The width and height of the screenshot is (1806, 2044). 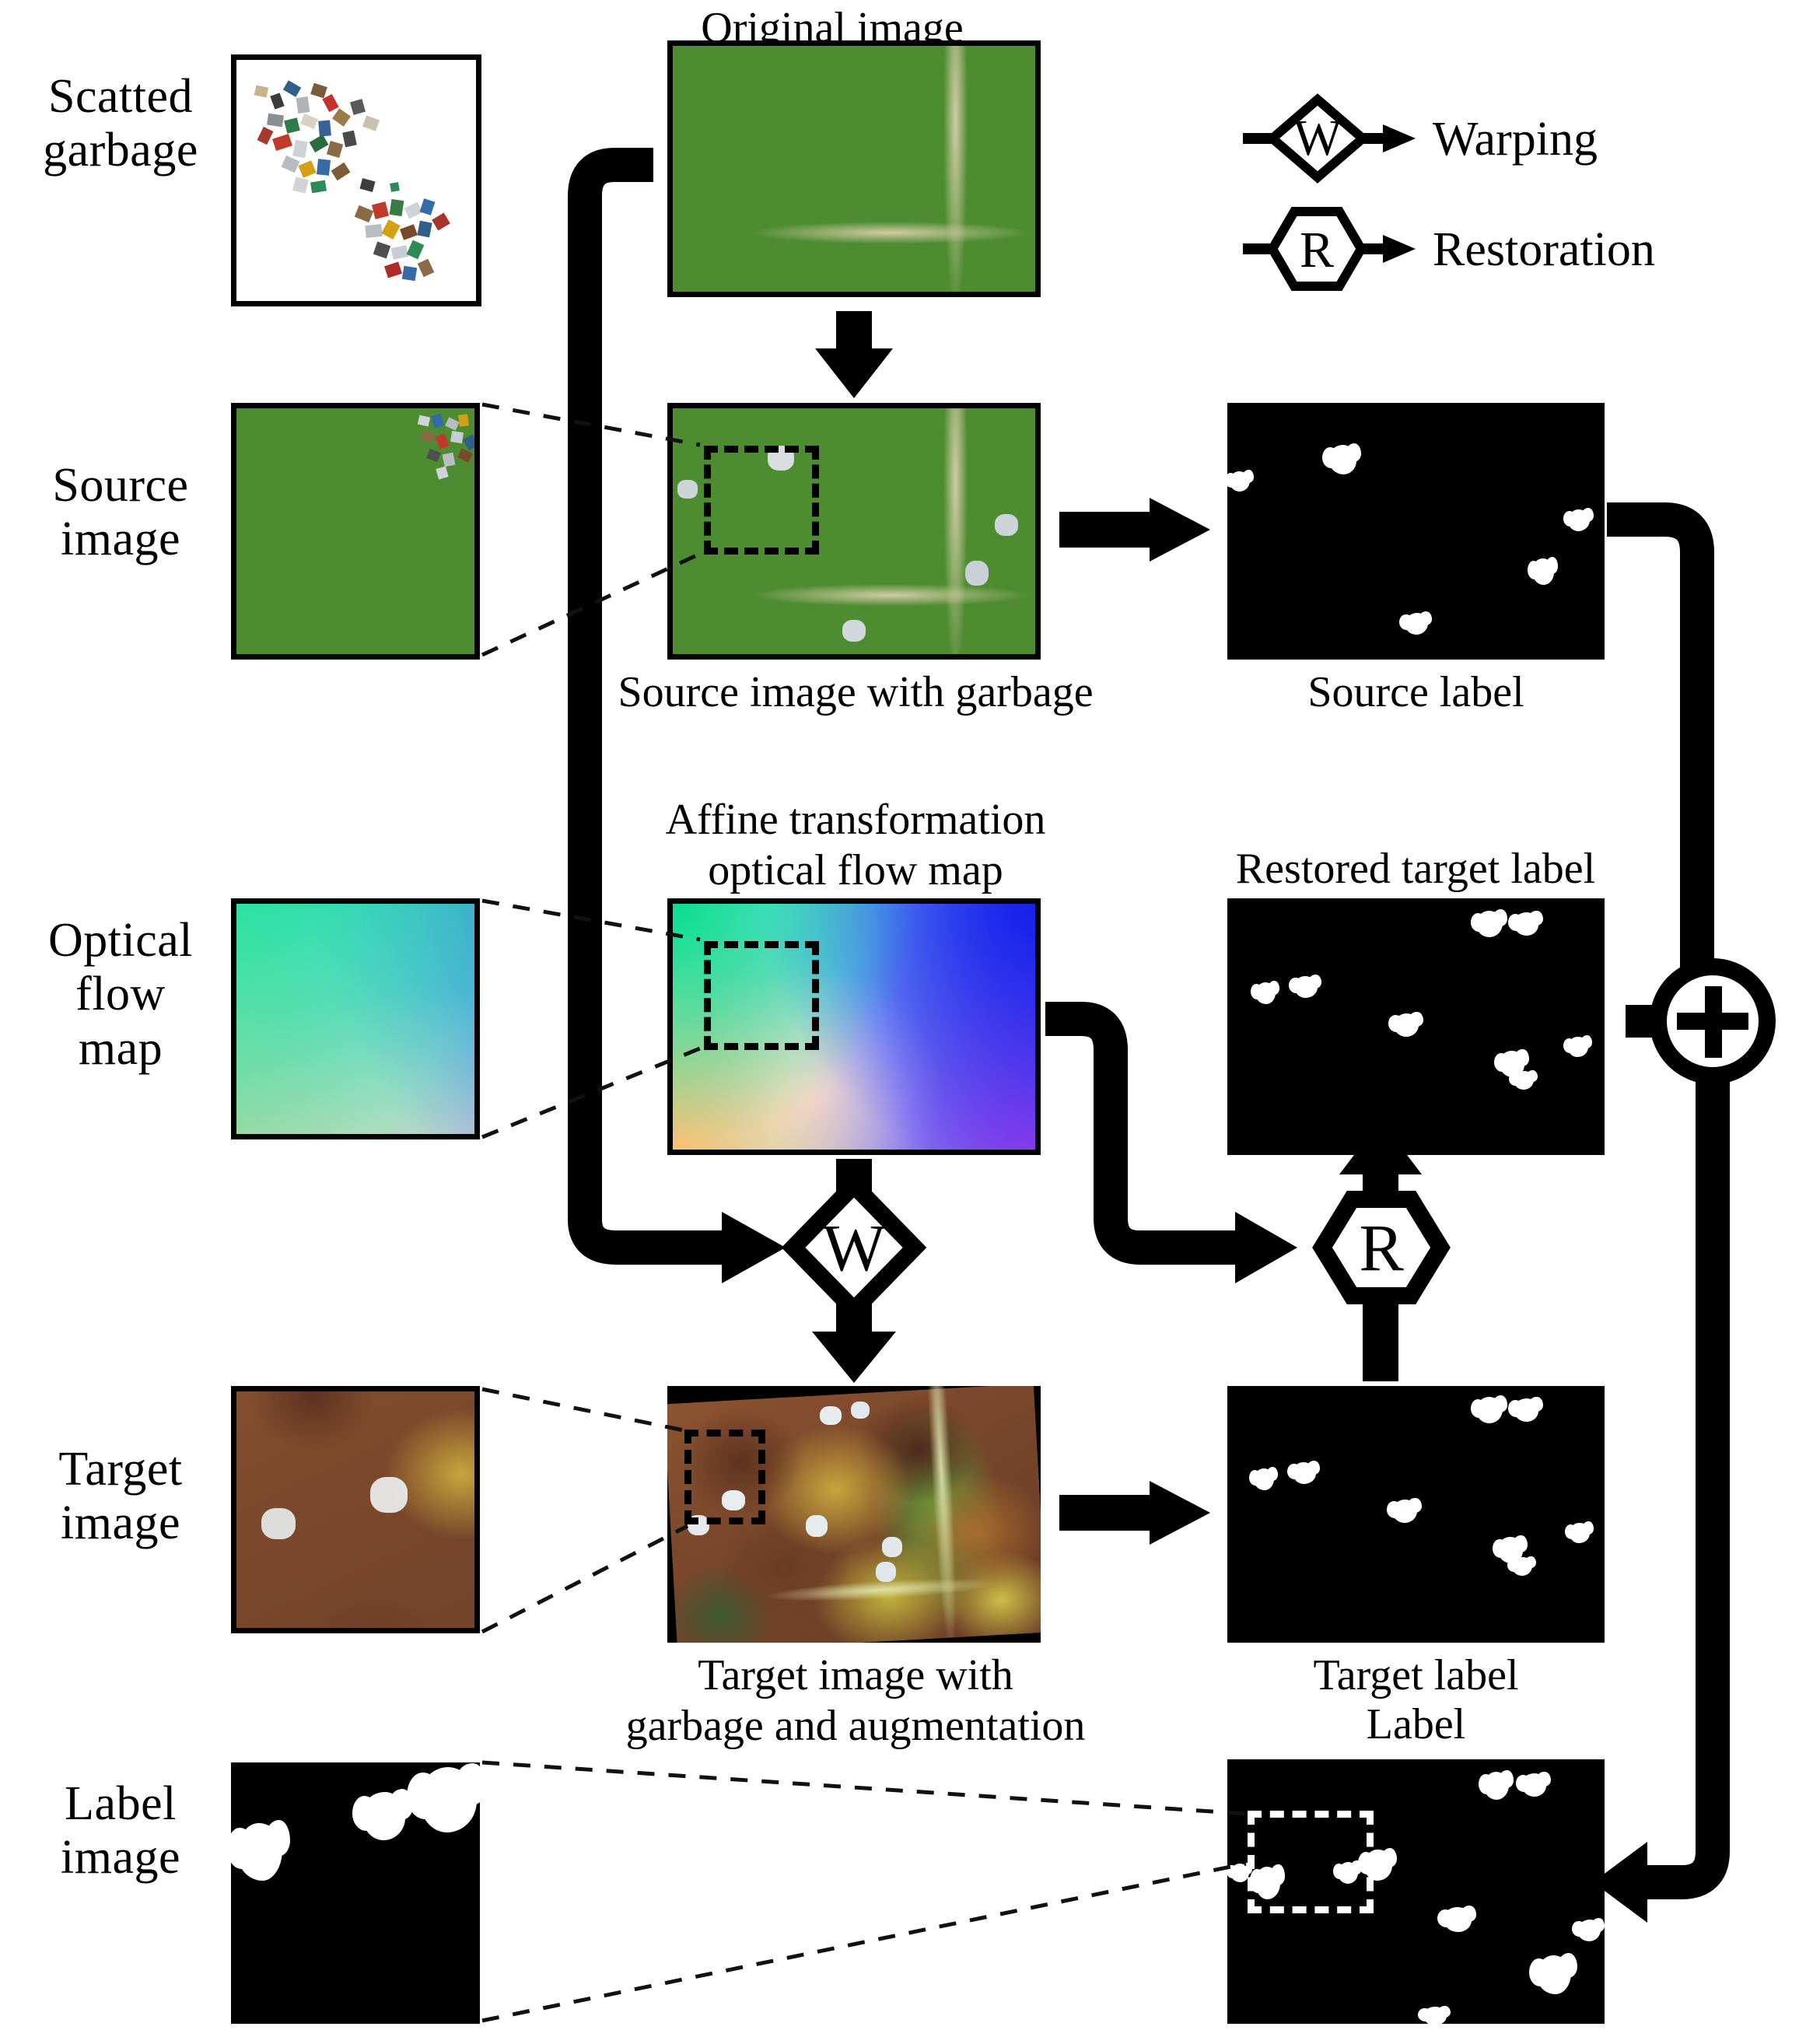 I want to click on row-label-line-1: Label, so click(x=121, y=1804).